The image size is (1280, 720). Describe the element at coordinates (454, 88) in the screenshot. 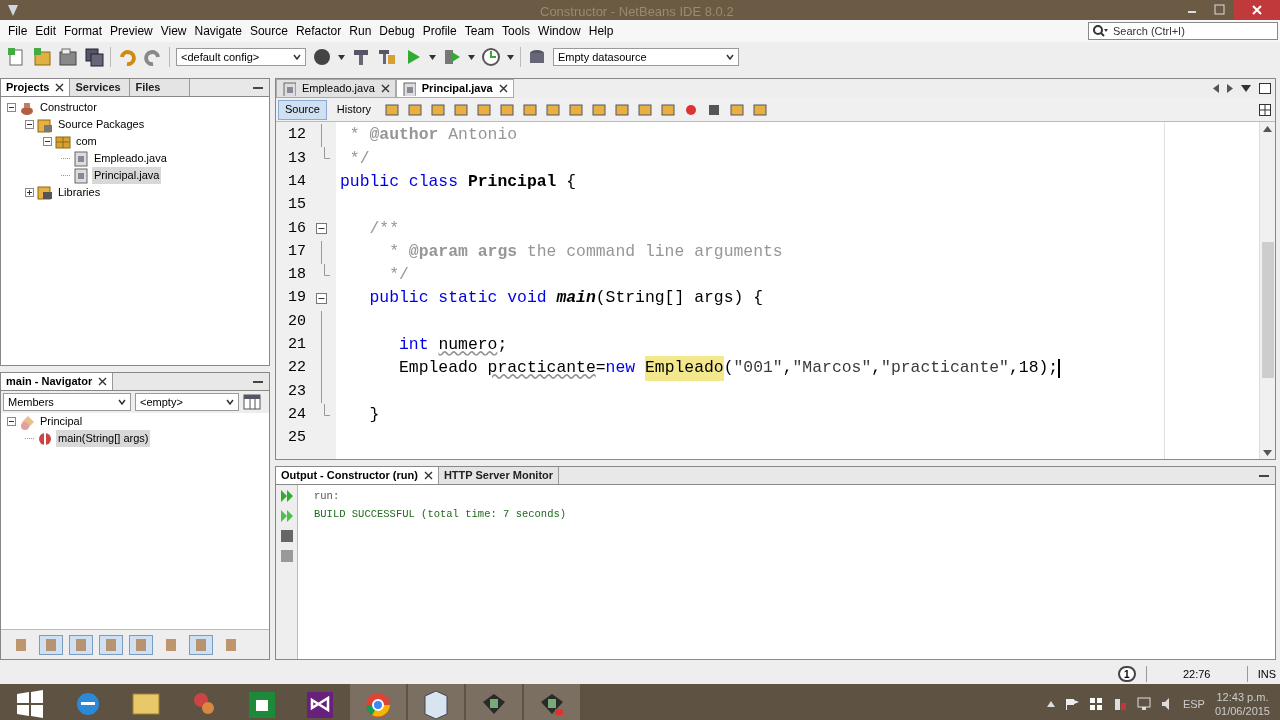

I see `editor-tab: Principal.java` at that location.